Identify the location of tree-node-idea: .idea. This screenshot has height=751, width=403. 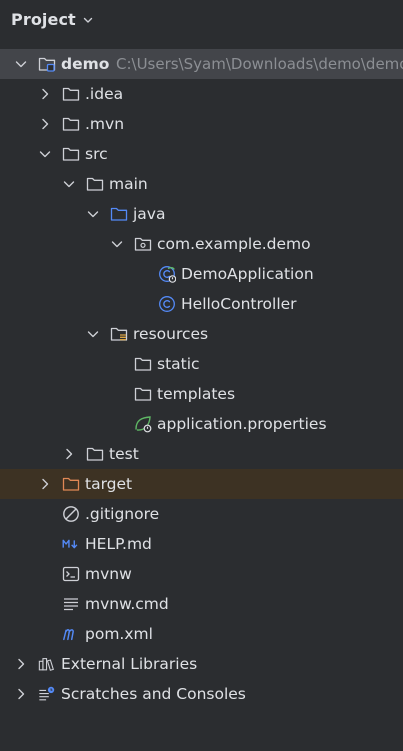
(201, 94).